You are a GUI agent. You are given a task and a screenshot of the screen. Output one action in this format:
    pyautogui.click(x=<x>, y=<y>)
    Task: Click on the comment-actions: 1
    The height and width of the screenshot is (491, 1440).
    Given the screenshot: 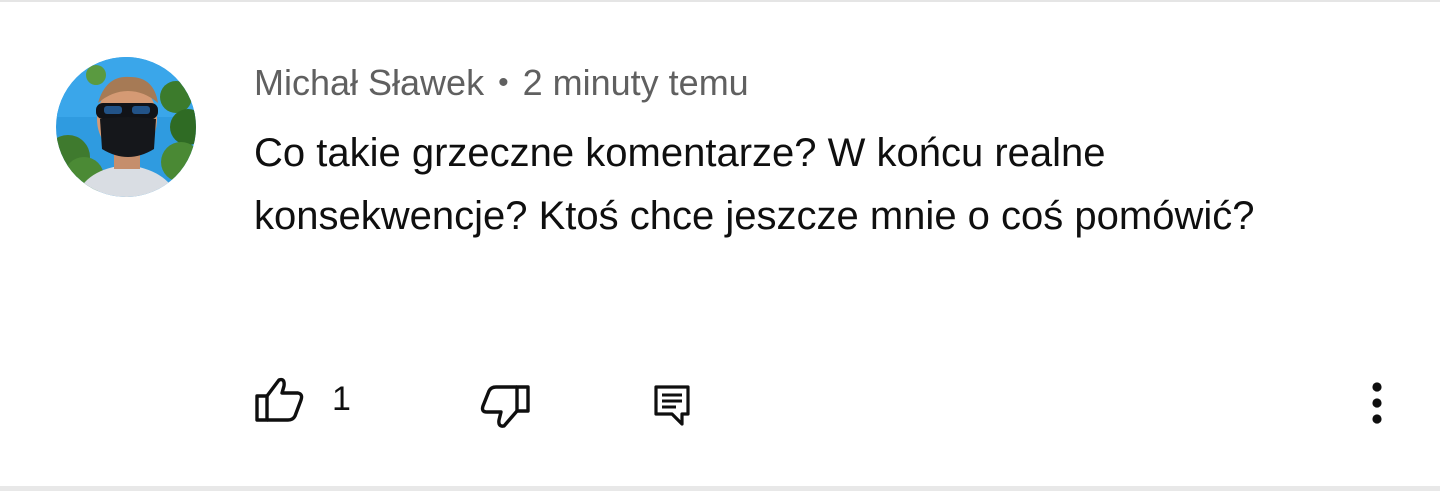 What is the action you would take?
    pyautogui.click(x=720, y=405)
    